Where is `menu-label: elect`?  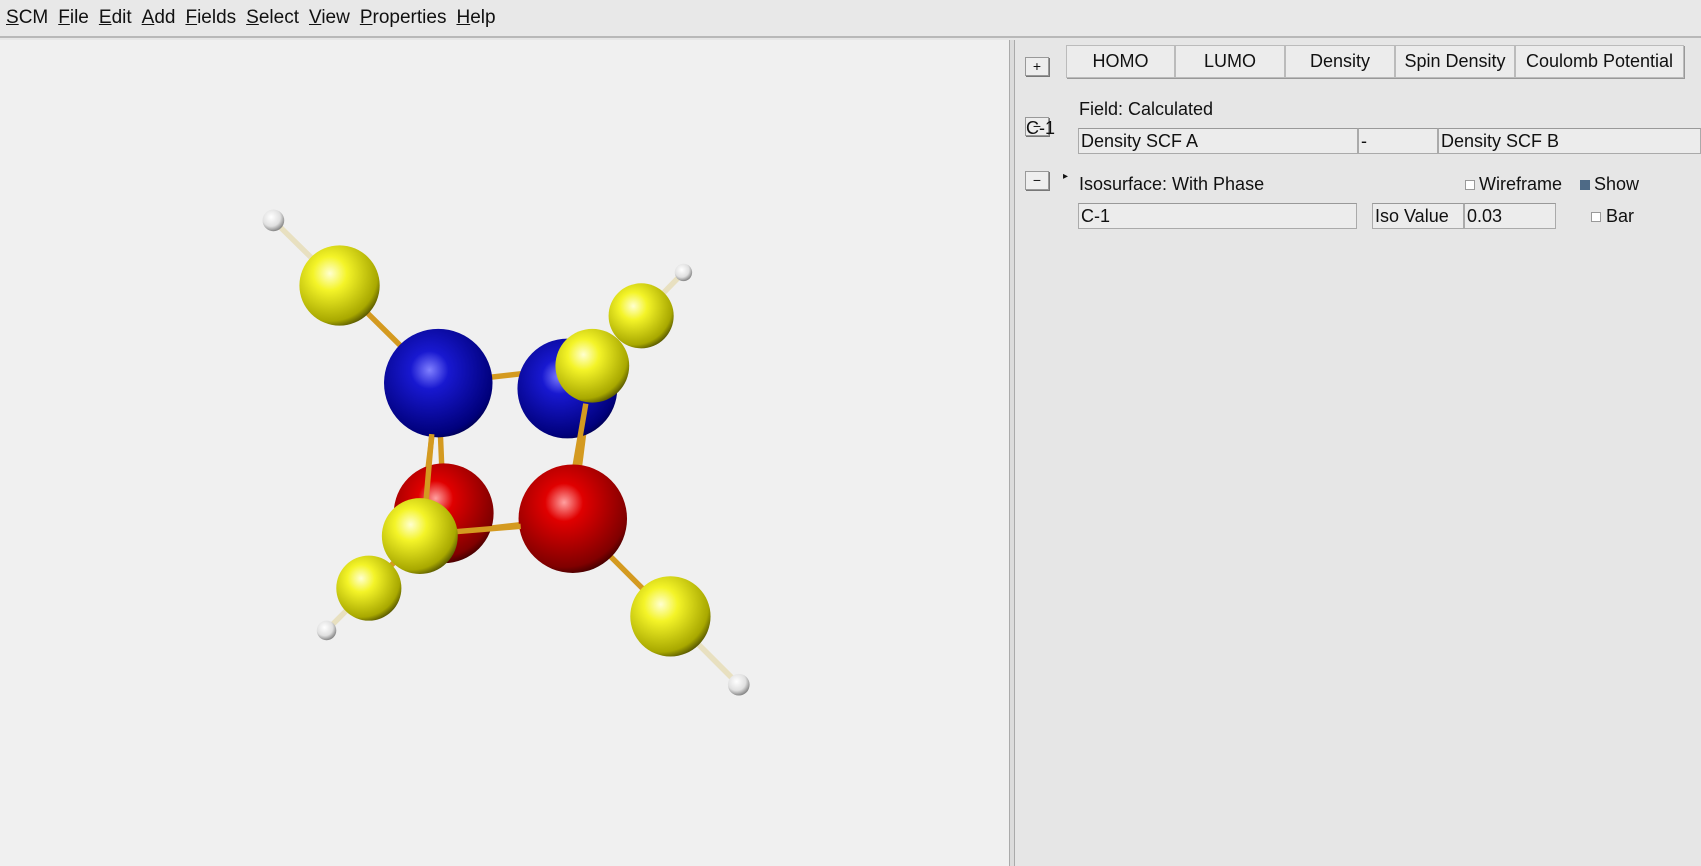
menu-label: elect is located at coordinates (278, 17).